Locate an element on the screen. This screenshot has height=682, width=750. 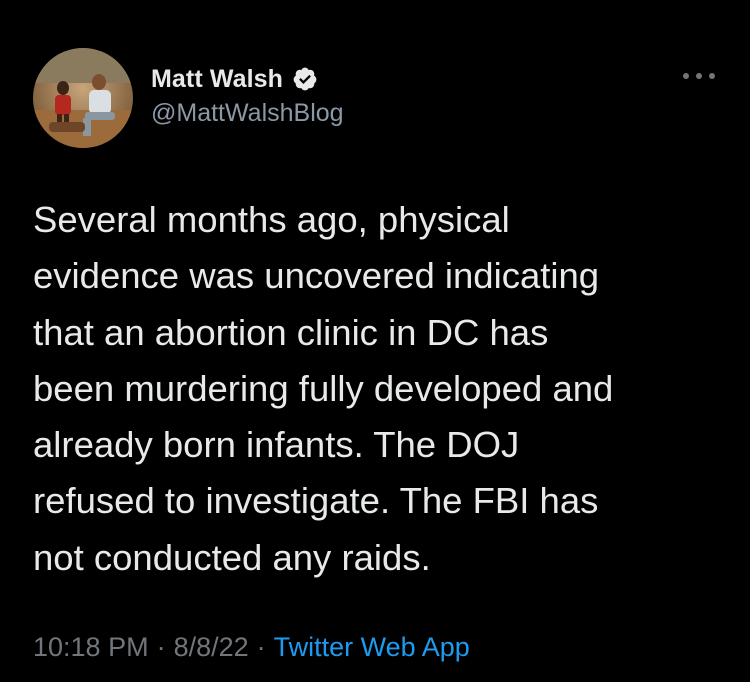
tweet-metadata: 10:18 PM · 8/8/22 · Twitter Web App is located at coordinates (251, 647).